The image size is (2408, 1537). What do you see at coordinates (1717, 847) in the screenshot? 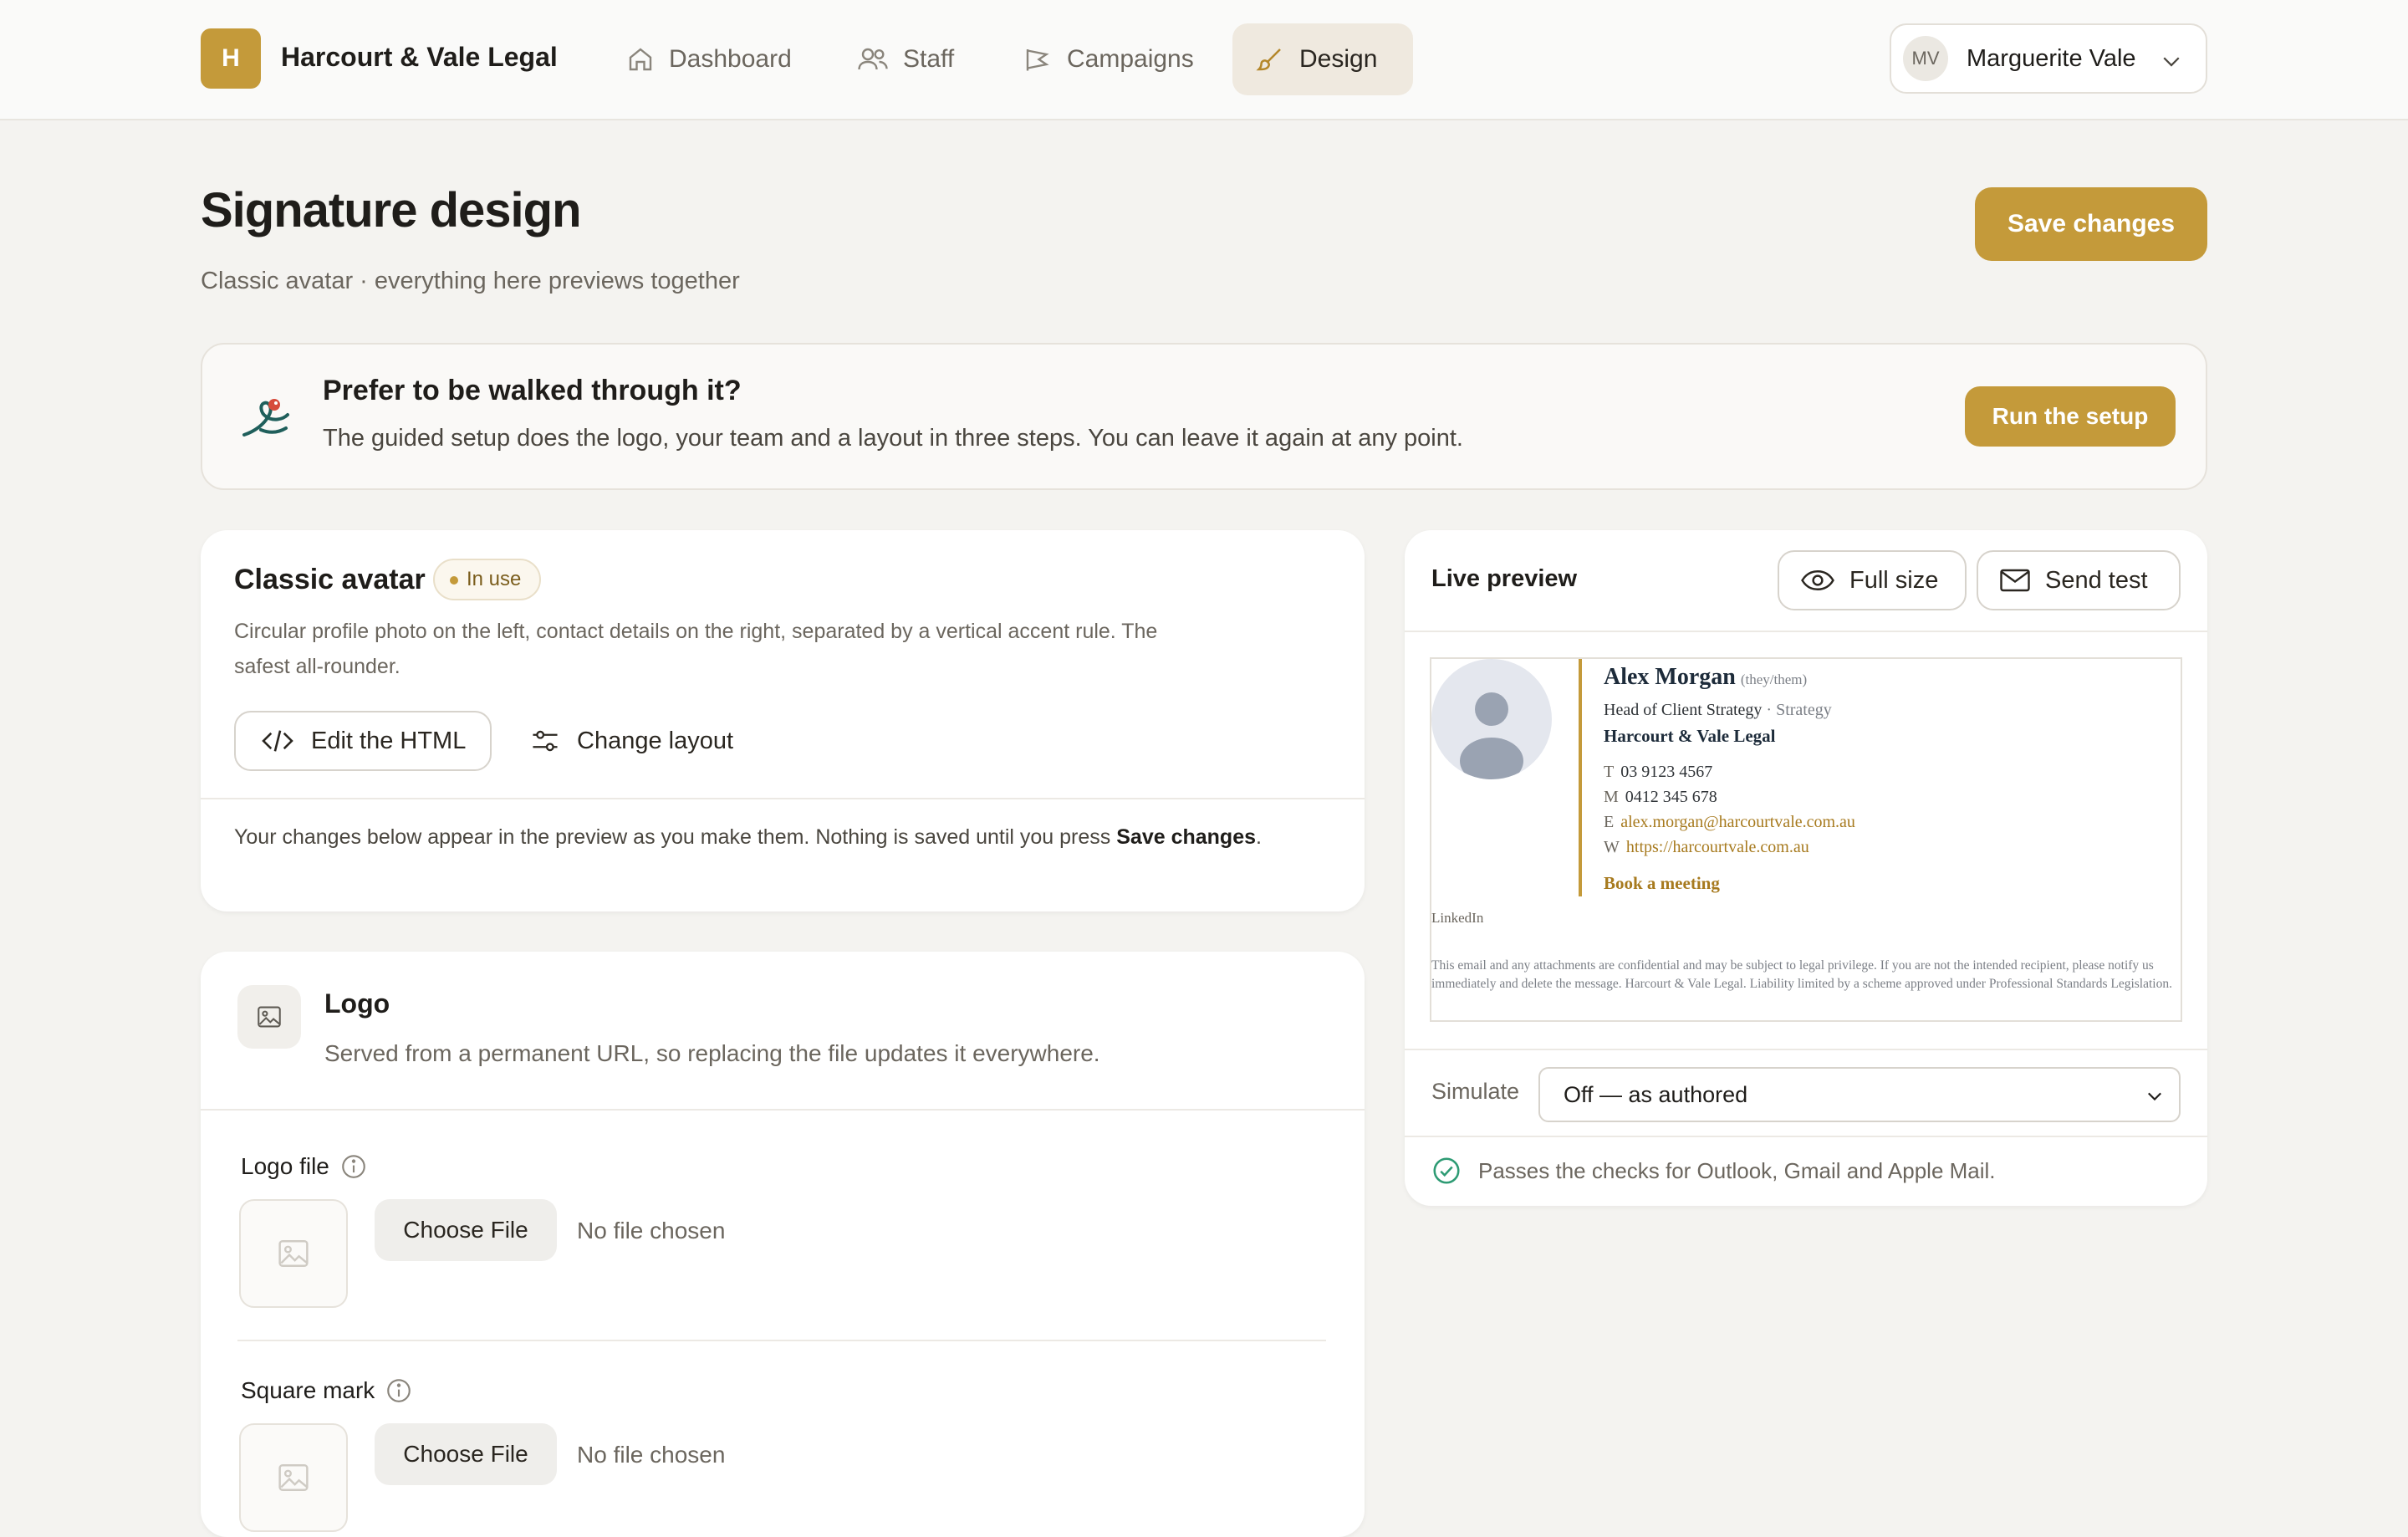
I see `signature-website-link: https://harcourtvale.com.au` at bounding box center [1717, 847].